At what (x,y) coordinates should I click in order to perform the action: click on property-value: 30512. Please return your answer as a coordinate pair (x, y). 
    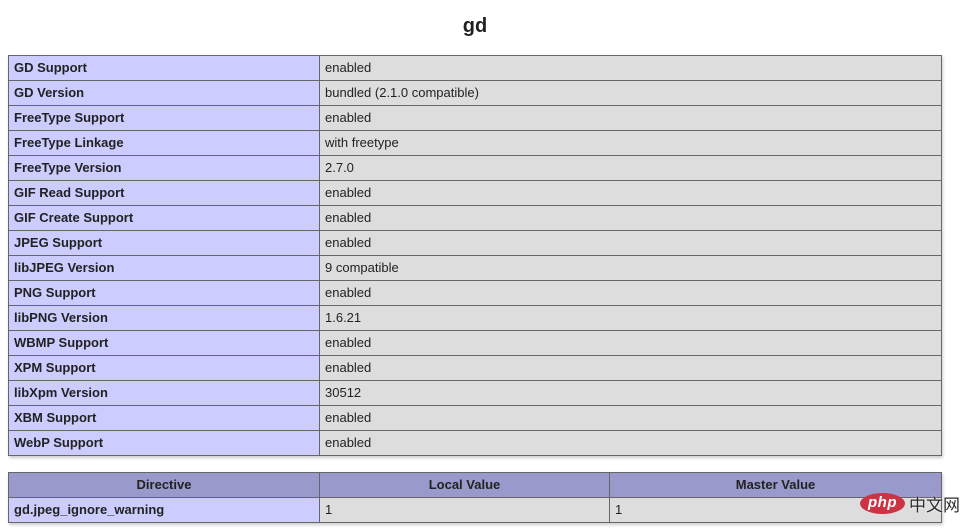
    Looking at the image, I should click on (630, 393).